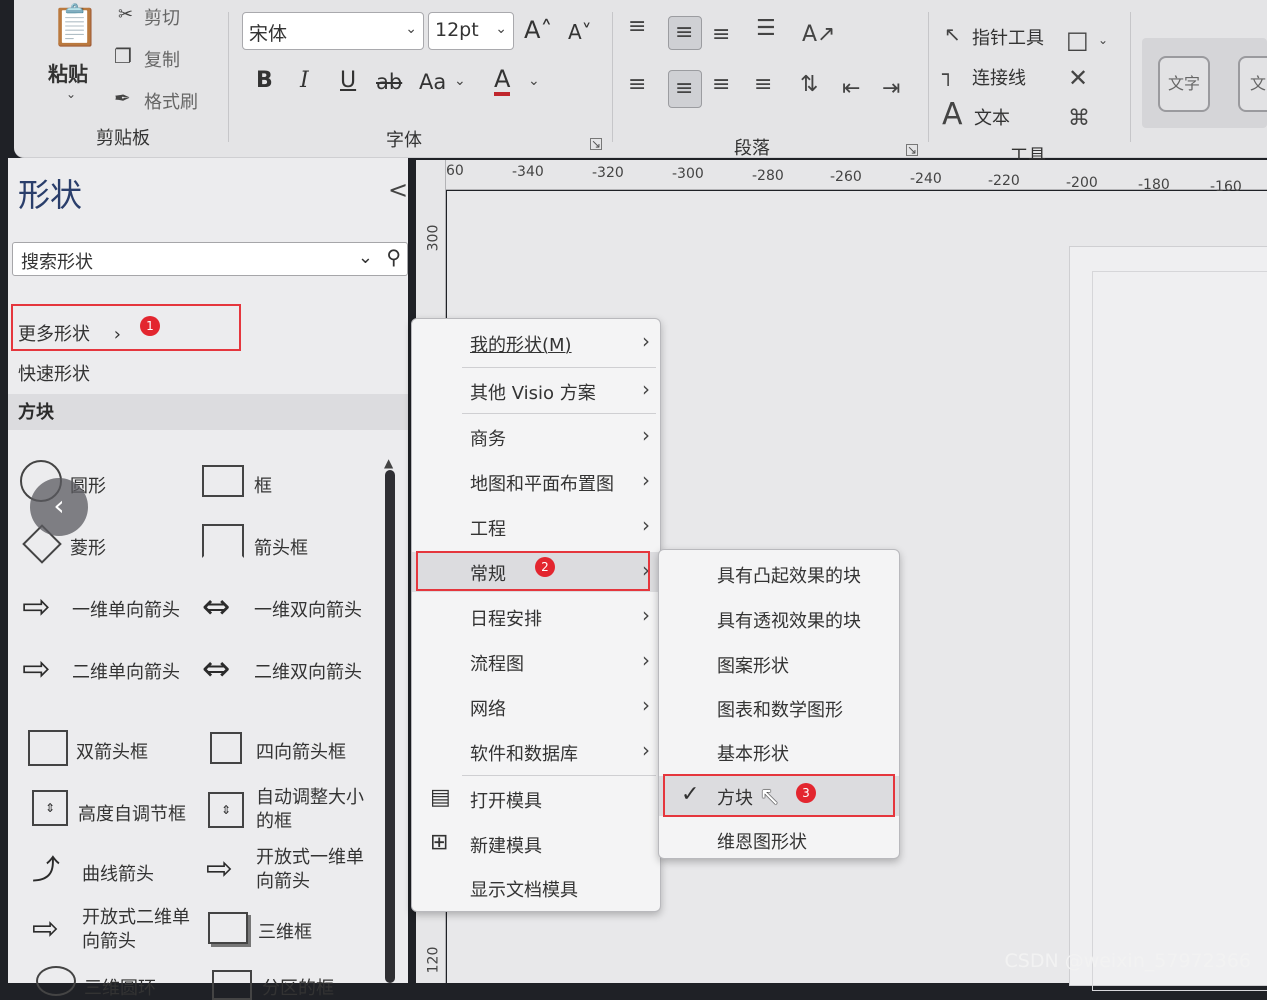 This screenshot has width=1267, height=1000. What do you see at coordinates (779, 708) in the screenshot?
I see `submenu-item: 图表和数学图形` at bounding box center [779, 708].